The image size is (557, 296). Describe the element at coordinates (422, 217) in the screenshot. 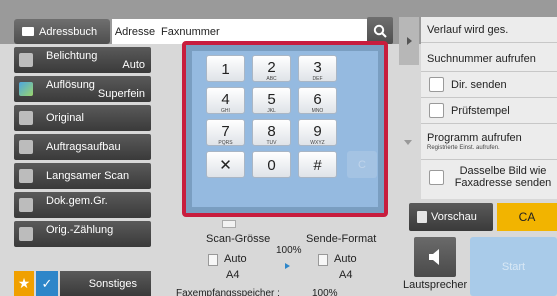

I see `preview-icon` at that location.